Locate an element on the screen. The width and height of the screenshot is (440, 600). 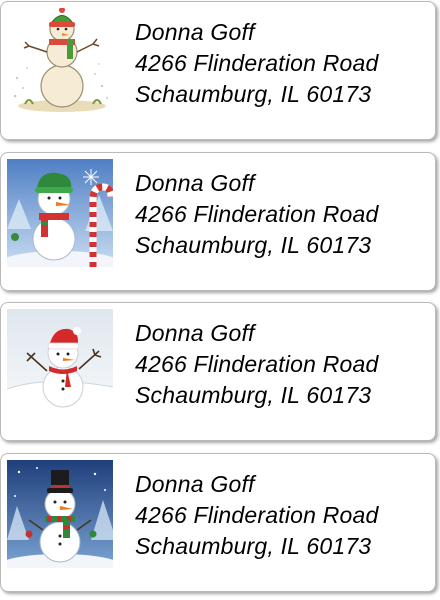
snowman-top-hat-icon is located at coordinates (60, 514).